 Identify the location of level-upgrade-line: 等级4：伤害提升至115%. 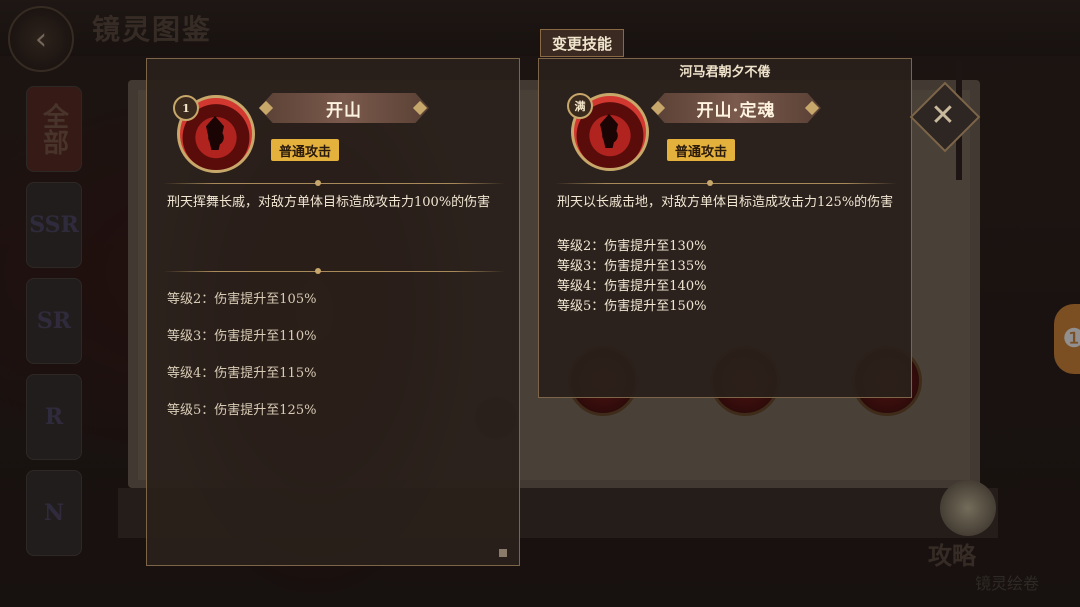
(242, 373).